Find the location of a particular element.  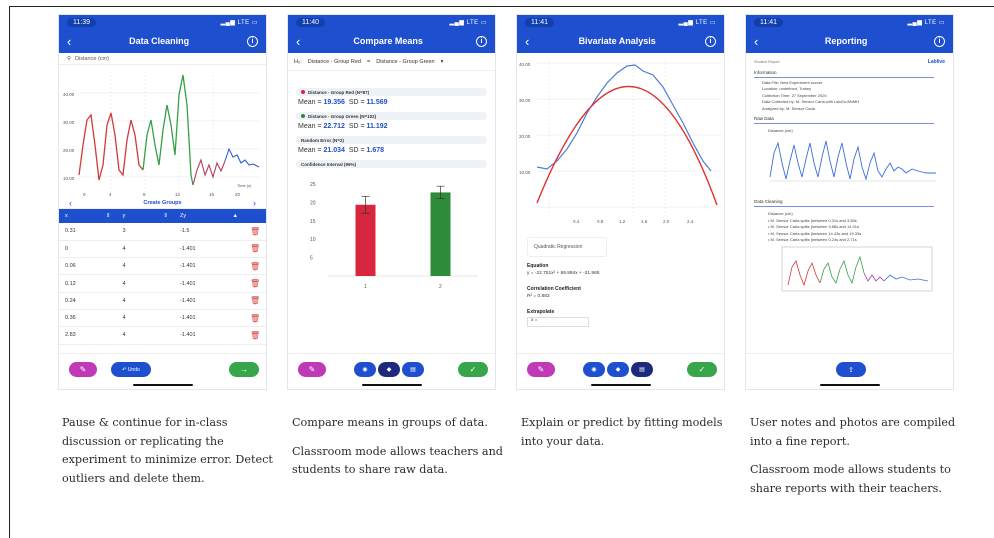

table-row: 2.83 4 -1.401 🗑 is located at coordinates (162, 335).